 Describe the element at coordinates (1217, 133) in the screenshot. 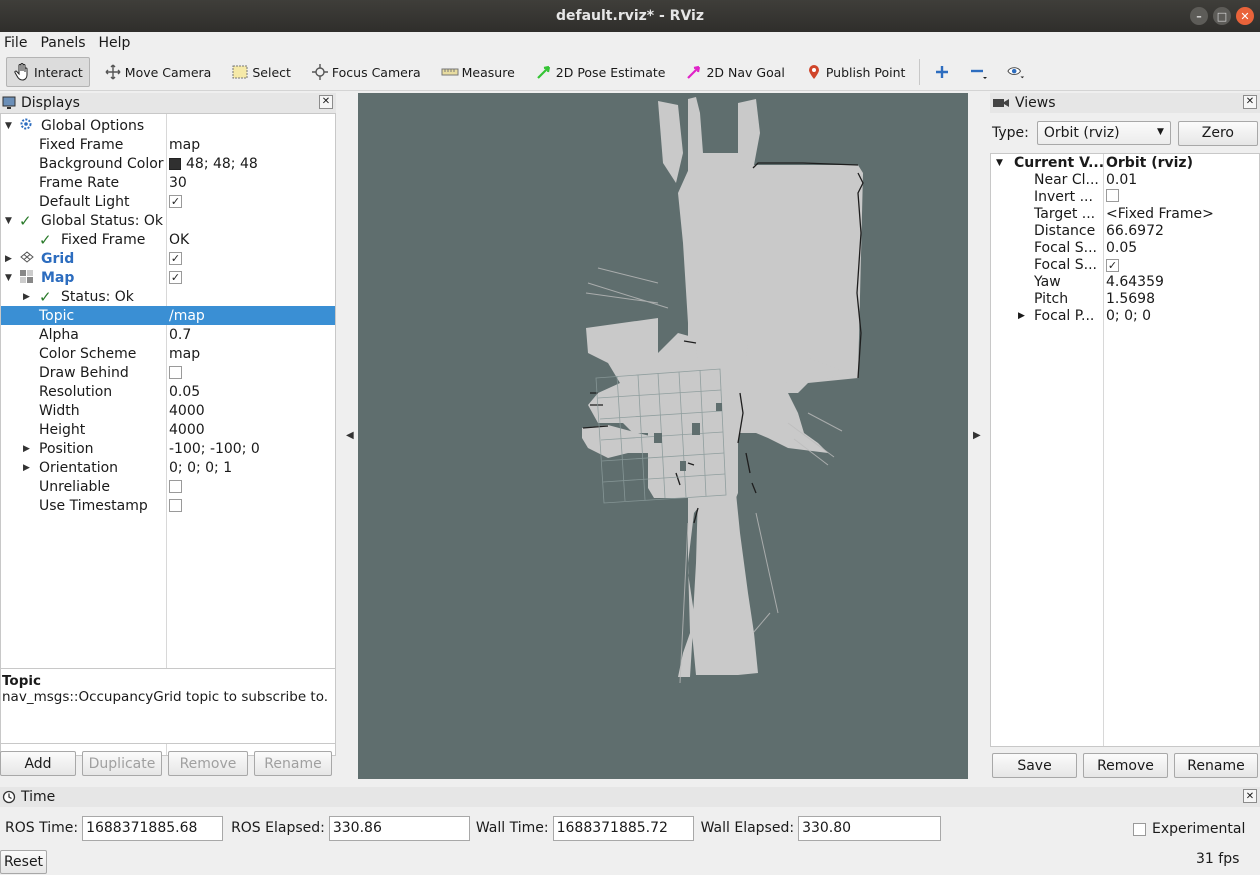

I see `zero-button: Zero` at that location.